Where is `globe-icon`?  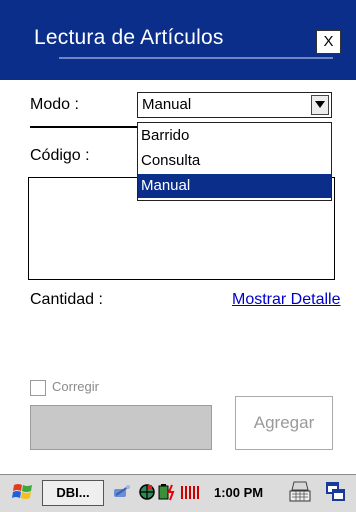 globe-icon is located at coordinates (147, 494).